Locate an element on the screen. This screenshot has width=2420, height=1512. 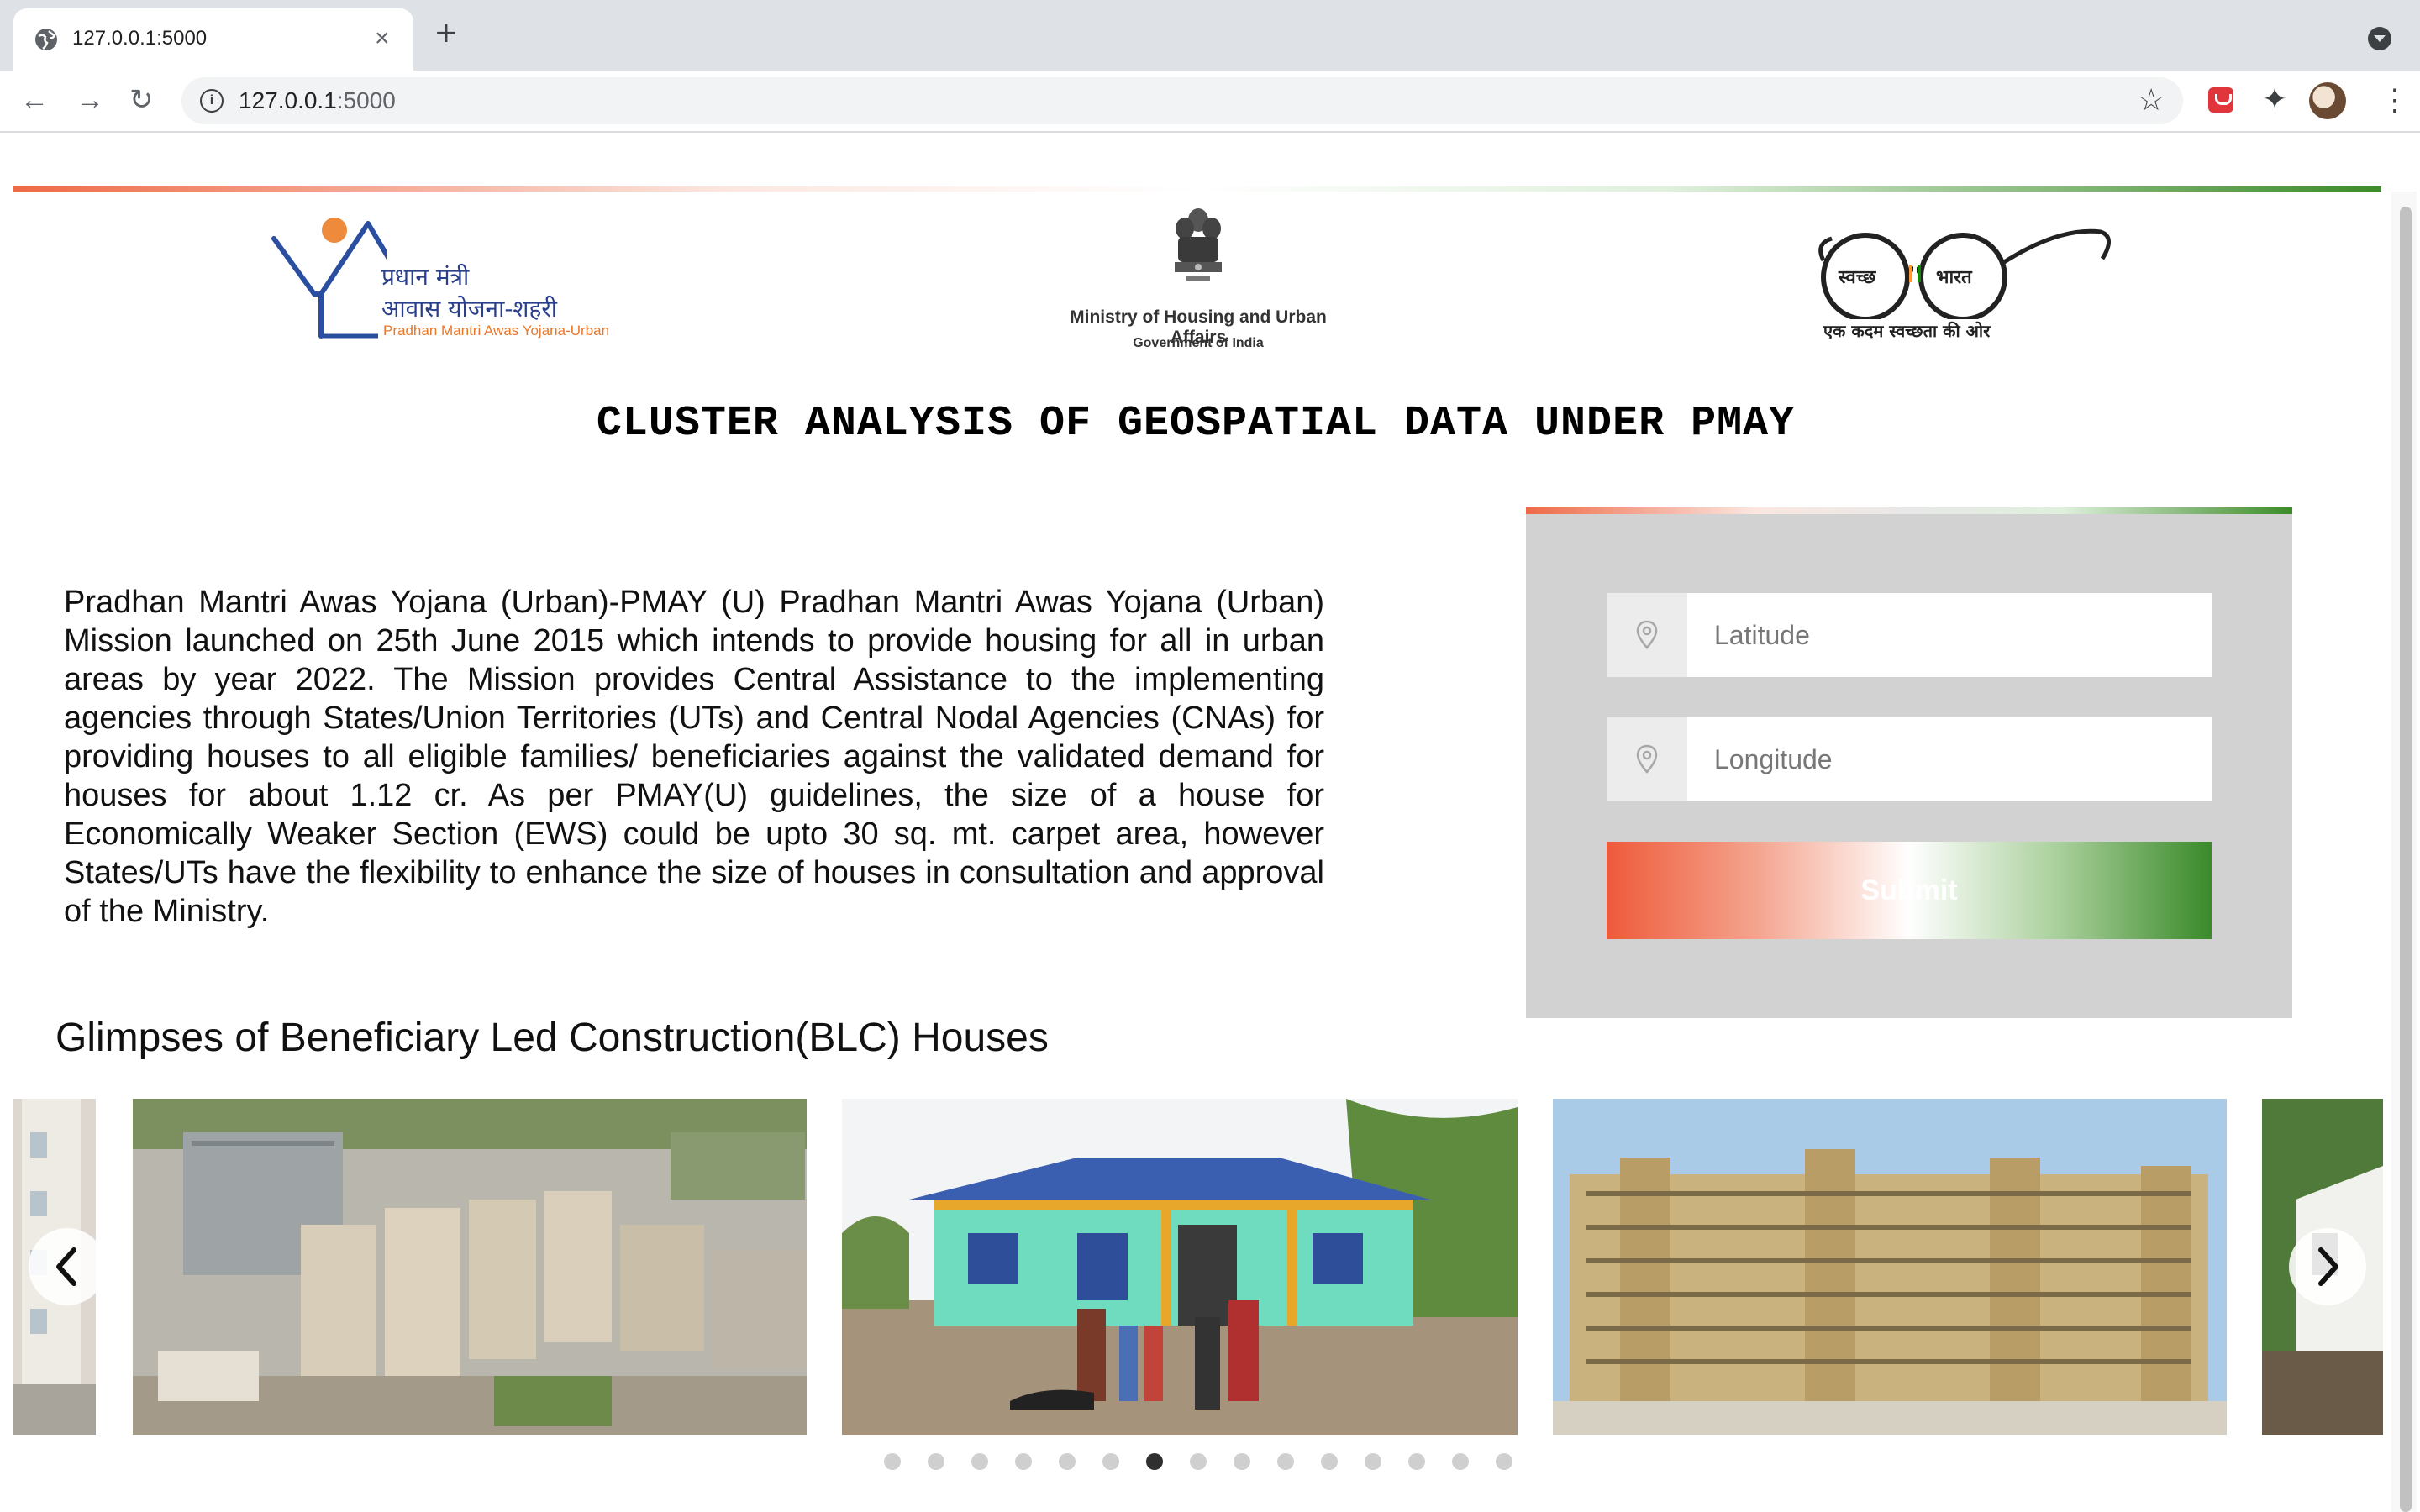
longitude-pin-box is located at coordinates (1647, 759).